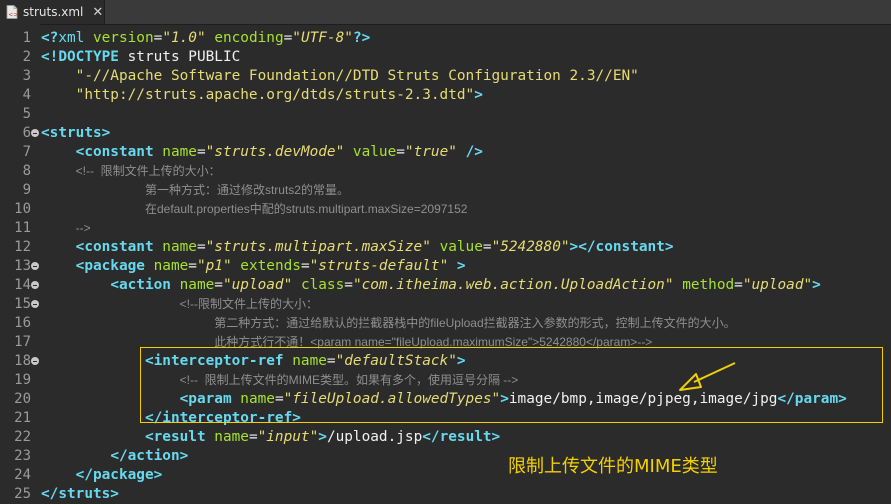  I want to click on code-token: ?>, so click(361, 38).